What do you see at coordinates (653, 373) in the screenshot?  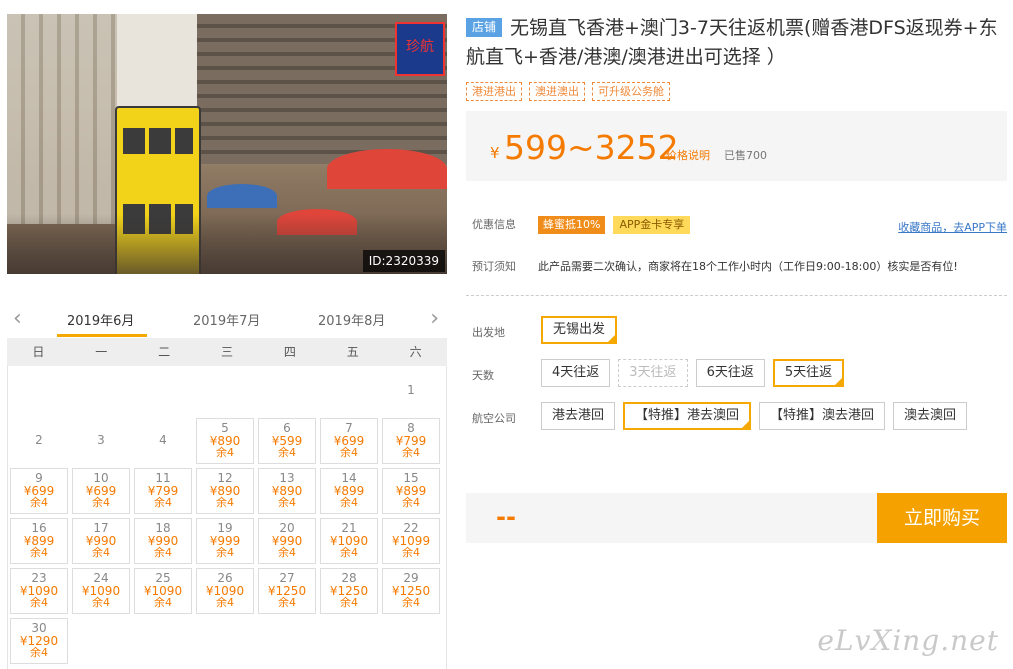 I see `days-option-disabled: 3天往返` at bounding box center [653, 373].